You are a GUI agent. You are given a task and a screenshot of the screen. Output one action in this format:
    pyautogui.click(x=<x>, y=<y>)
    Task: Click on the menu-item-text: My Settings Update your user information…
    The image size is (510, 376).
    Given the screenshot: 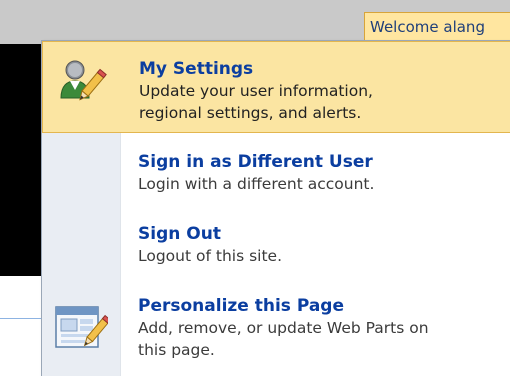 What is the action you would take?
    pyautogui.click(x=324, y=91)
    